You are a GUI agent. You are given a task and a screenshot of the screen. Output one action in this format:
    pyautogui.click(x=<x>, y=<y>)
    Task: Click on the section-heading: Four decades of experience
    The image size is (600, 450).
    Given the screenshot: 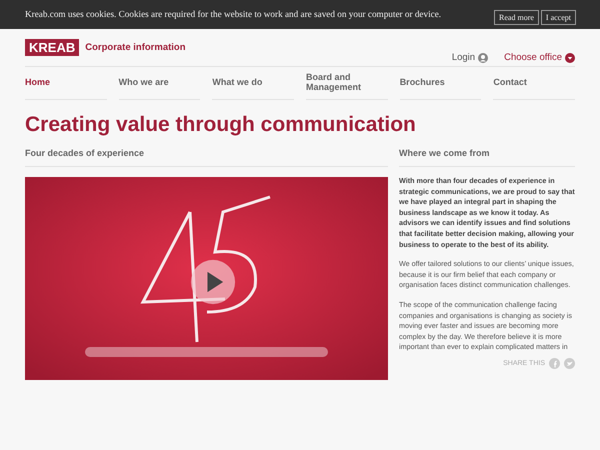 What is the action you would take?
    pyautogui.click(x=206, y=157)
    